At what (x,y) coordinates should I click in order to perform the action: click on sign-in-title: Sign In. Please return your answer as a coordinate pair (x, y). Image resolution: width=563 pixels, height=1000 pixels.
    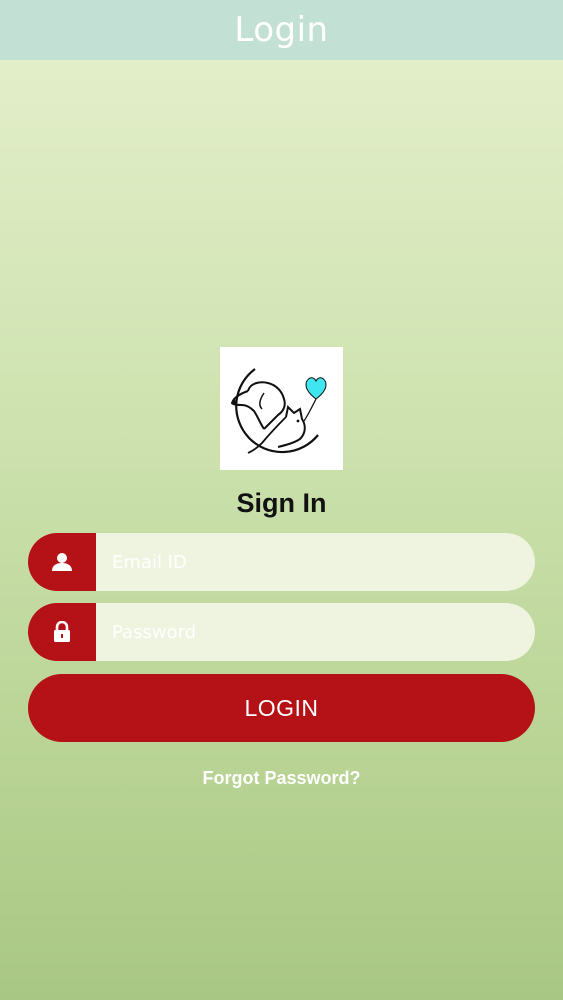
    Looking at the image, I should click on (281, 503).